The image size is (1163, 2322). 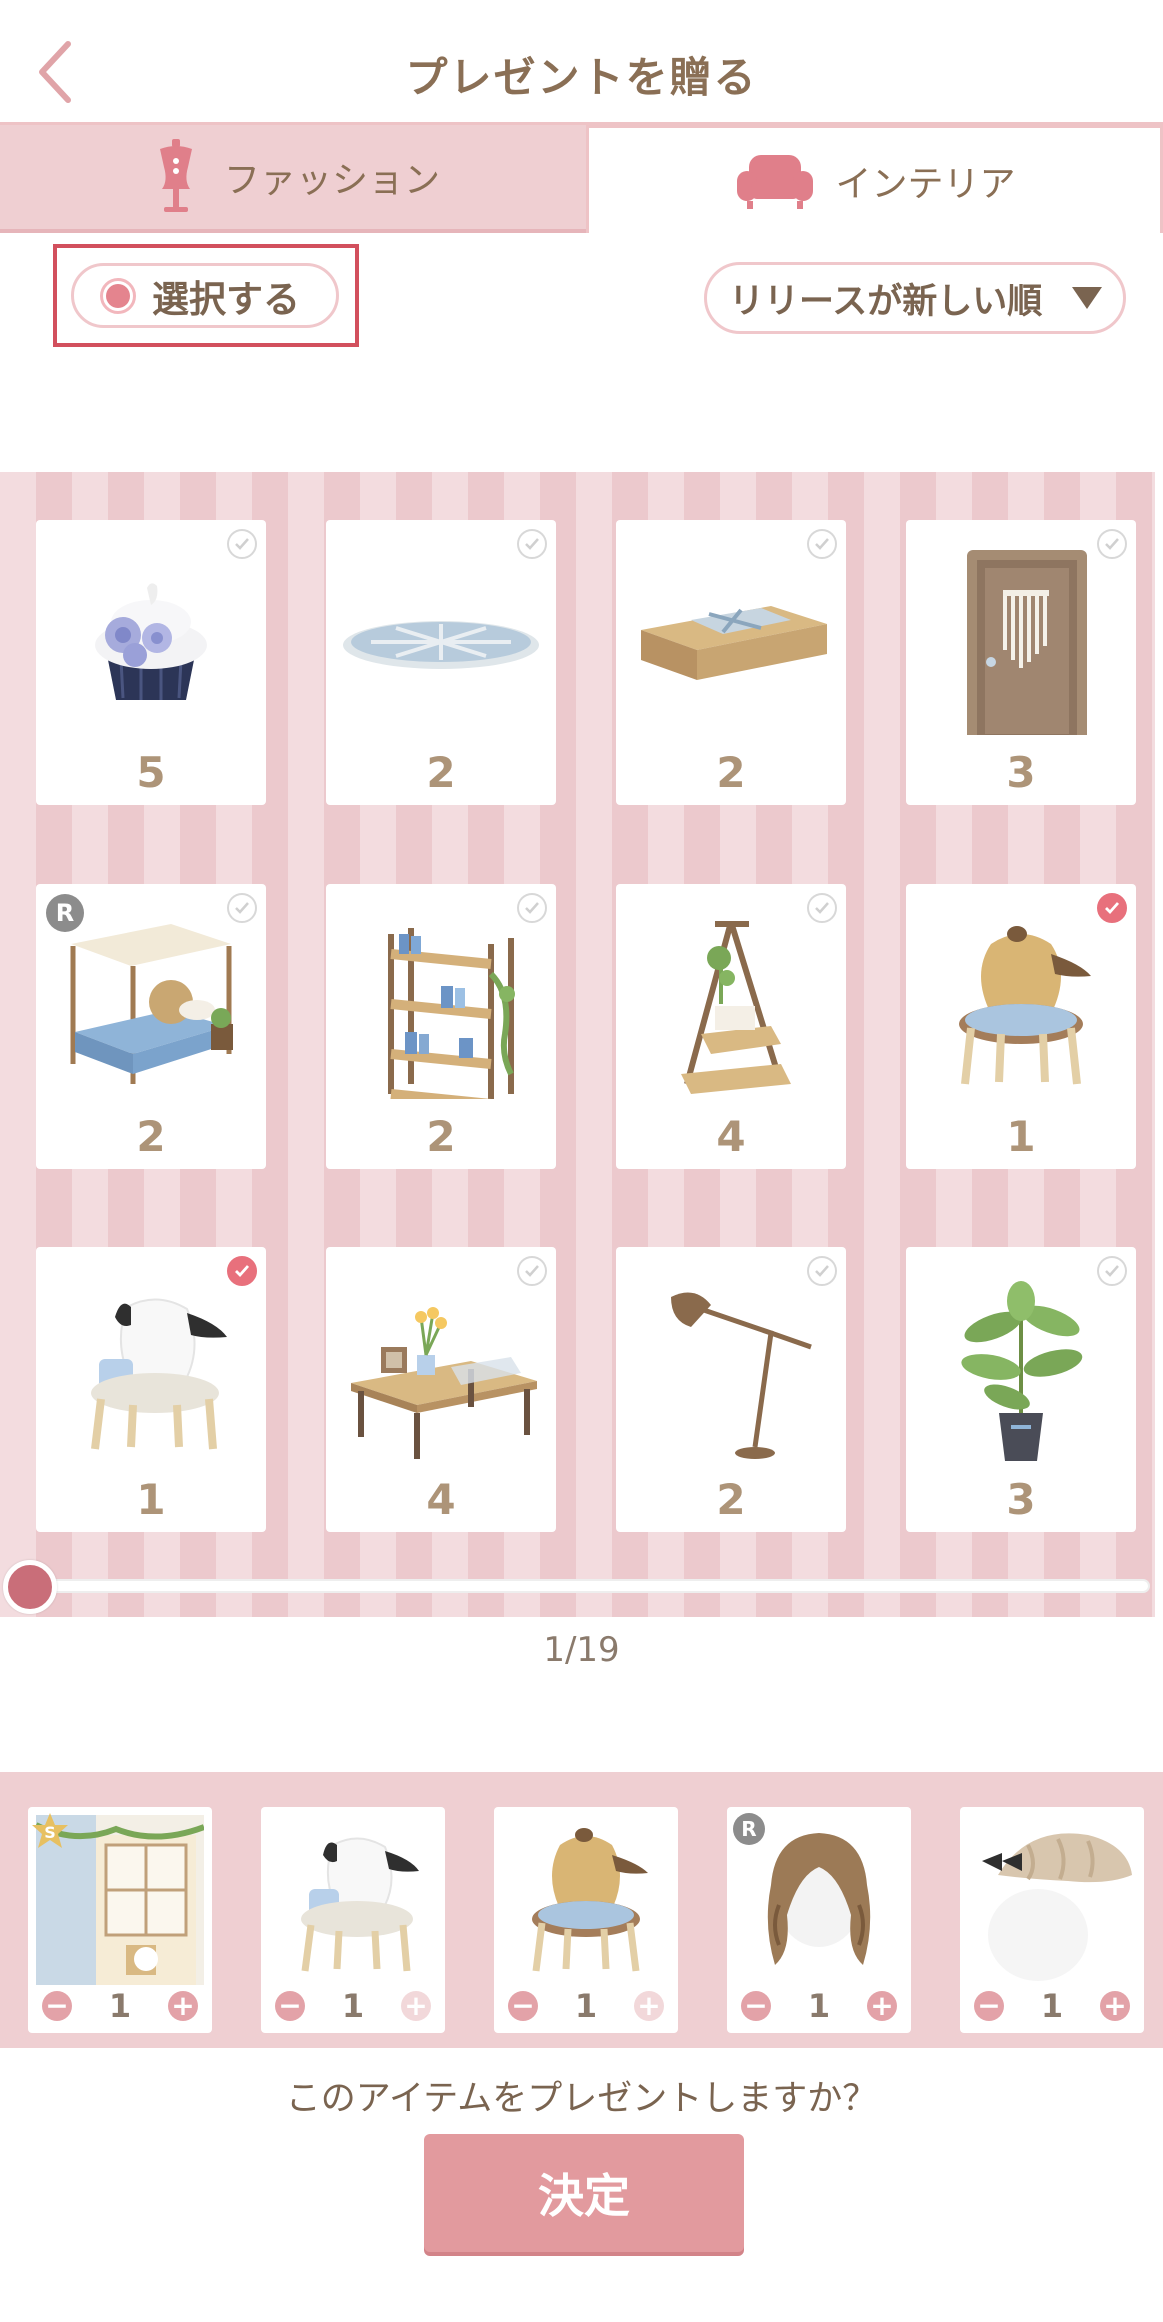 I want to click on mannequin-icon, so click(x=175, y=175).